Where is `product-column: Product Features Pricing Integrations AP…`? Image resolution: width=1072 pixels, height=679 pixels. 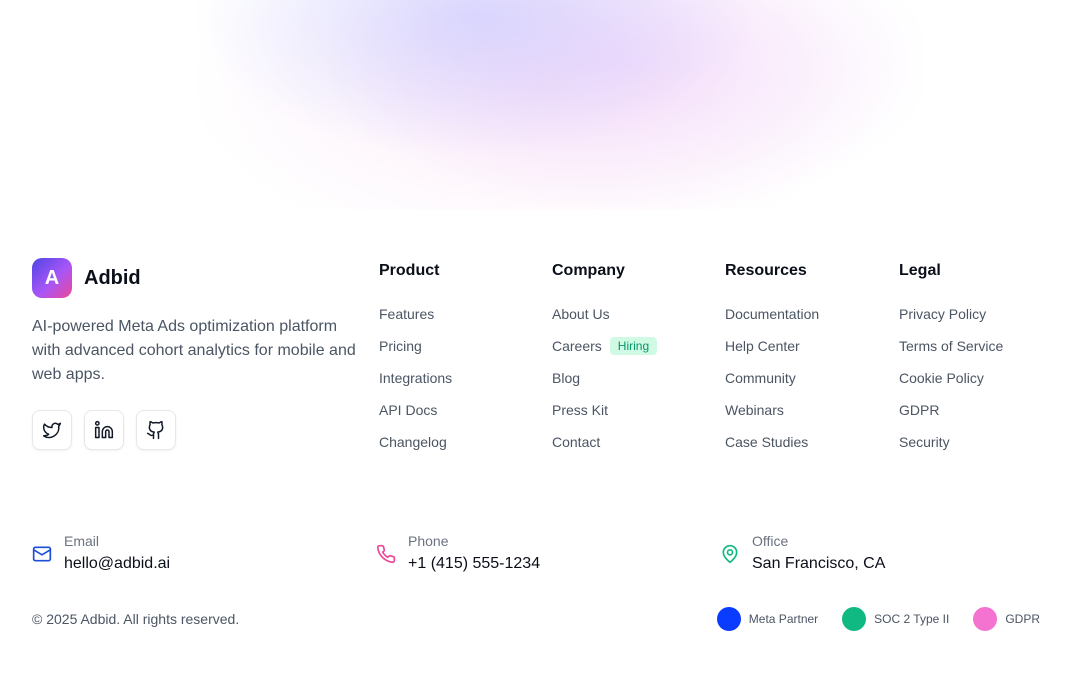 product-column: Product Features Pricing Integrations AP… is located at coordinates (415, 359).